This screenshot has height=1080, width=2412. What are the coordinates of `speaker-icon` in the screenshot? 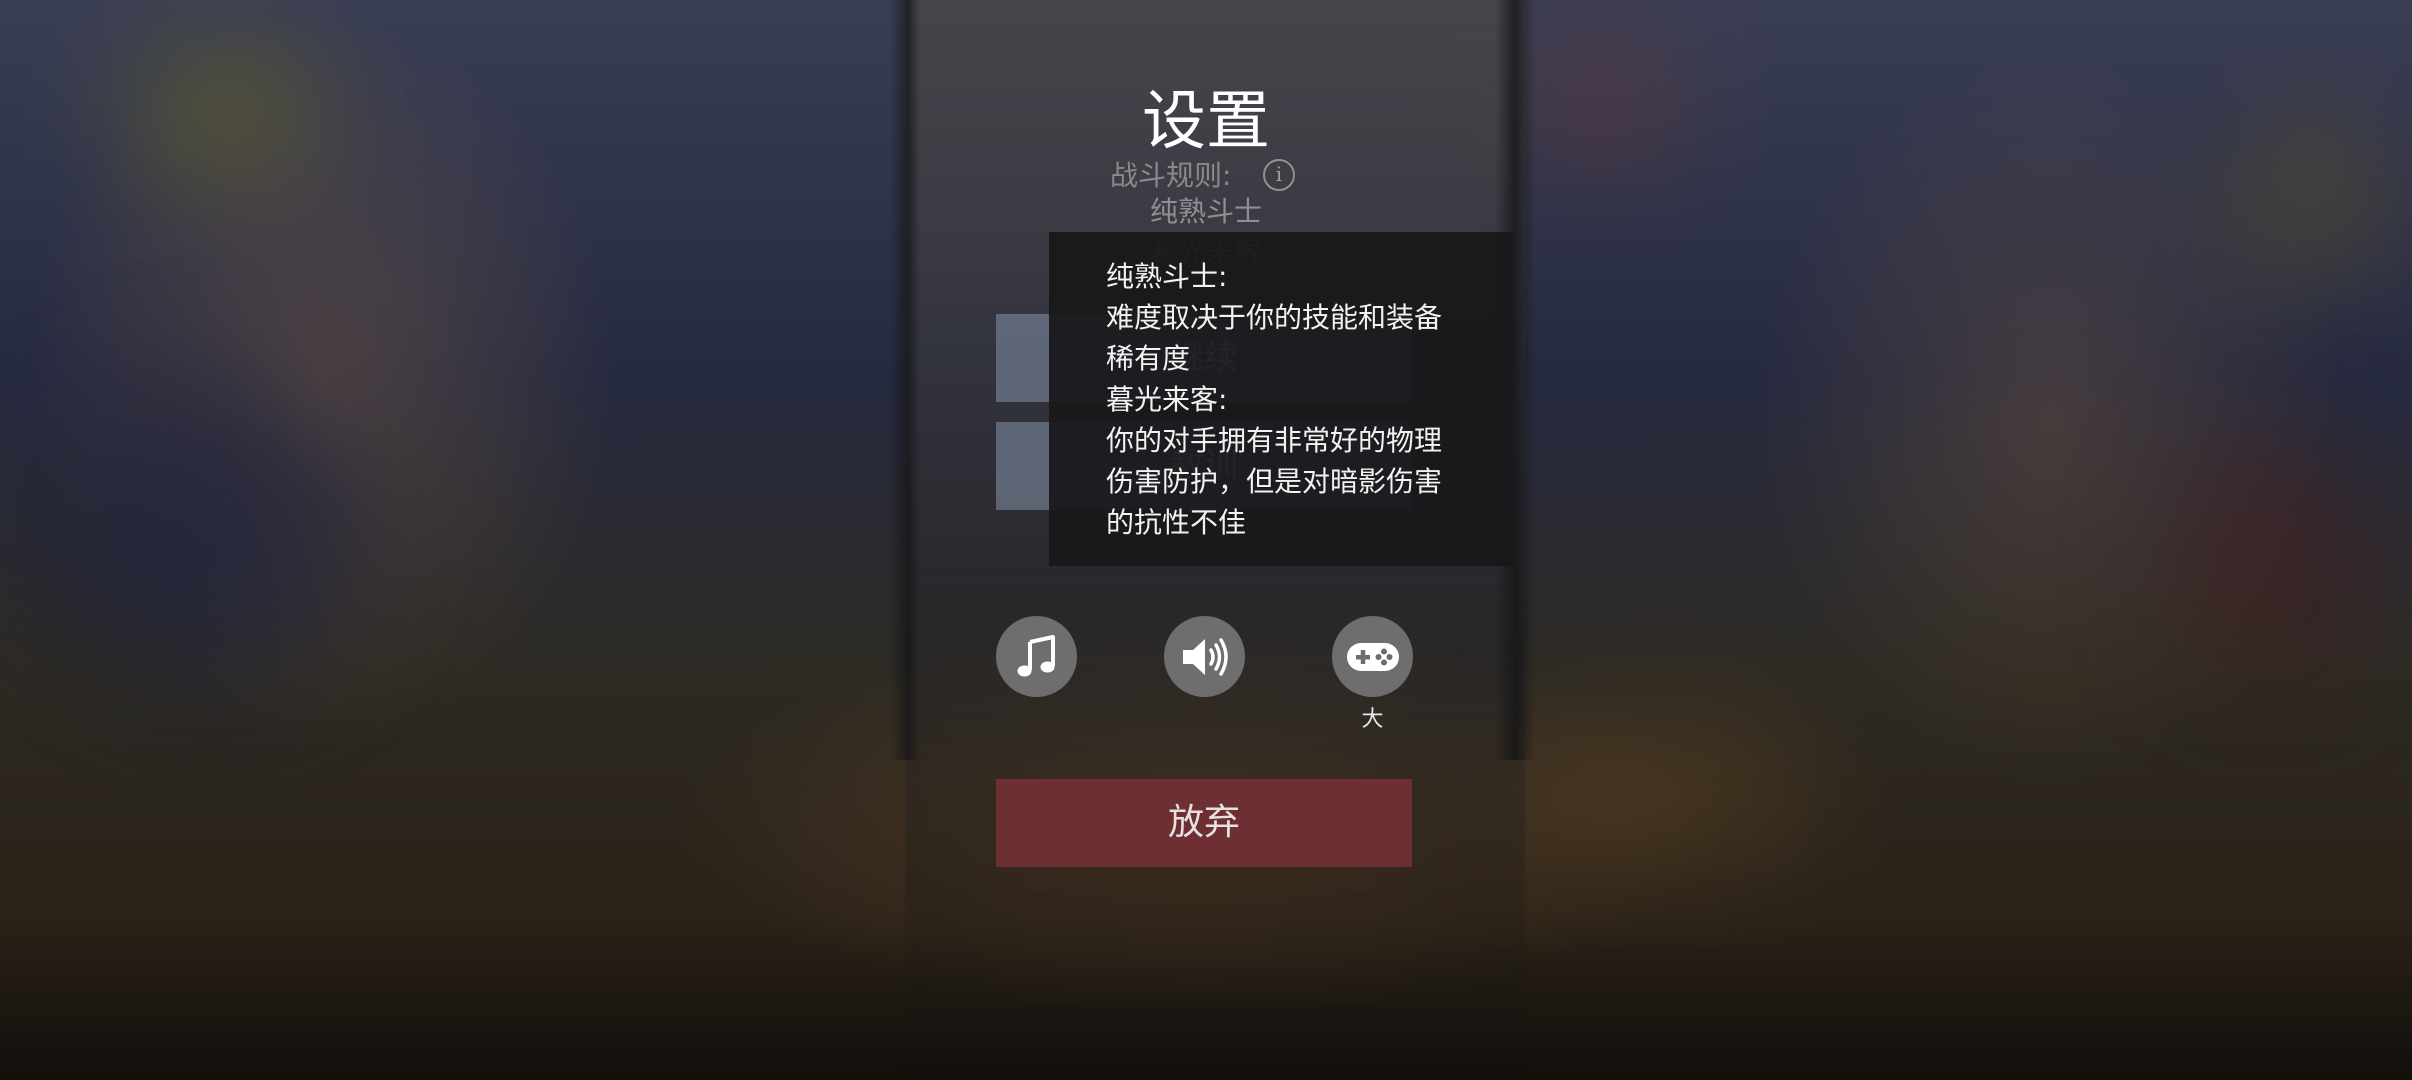 It's located at (1205, 656).